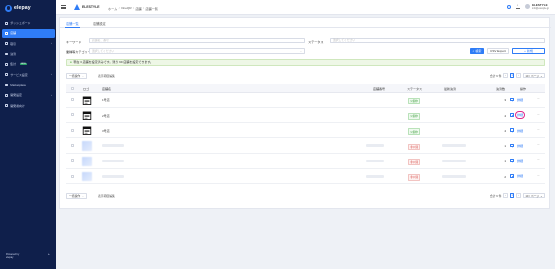  I want to click on menu-icon, so click(63, 7).